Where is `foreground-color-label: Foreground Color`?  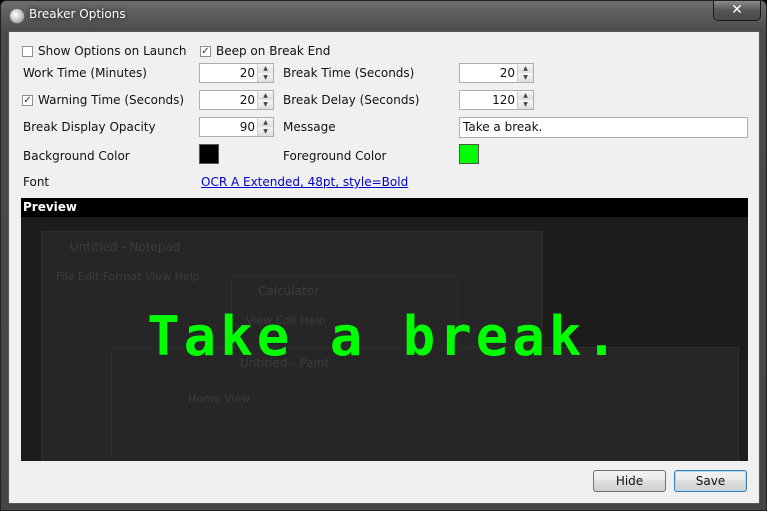
foreground-color-label: Foreground Color is located at coordinates (335, 156).